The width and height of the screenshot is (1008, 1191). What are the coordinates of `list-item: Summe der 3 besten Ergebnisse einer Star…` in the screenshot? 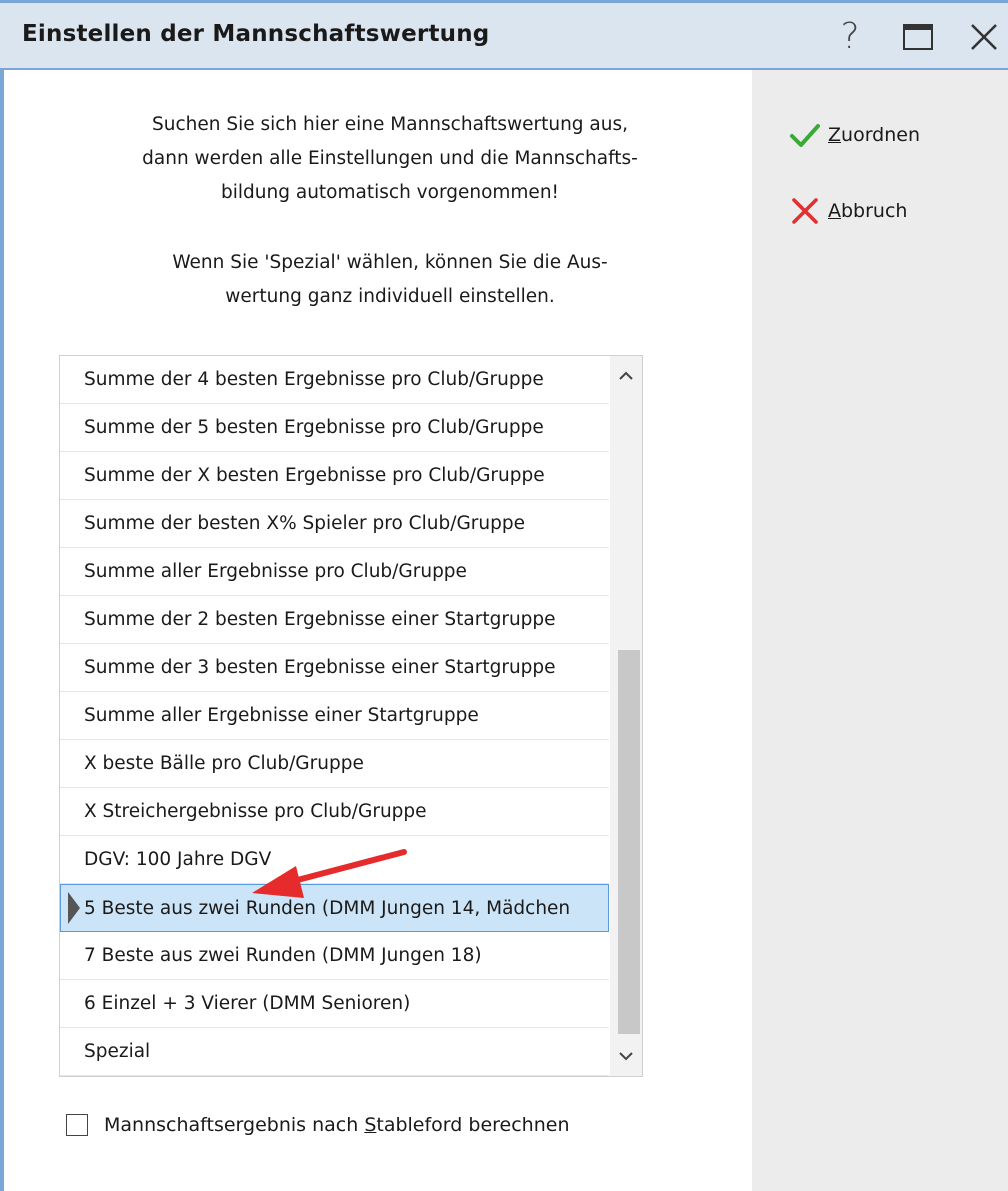 It's located at (334, 668).